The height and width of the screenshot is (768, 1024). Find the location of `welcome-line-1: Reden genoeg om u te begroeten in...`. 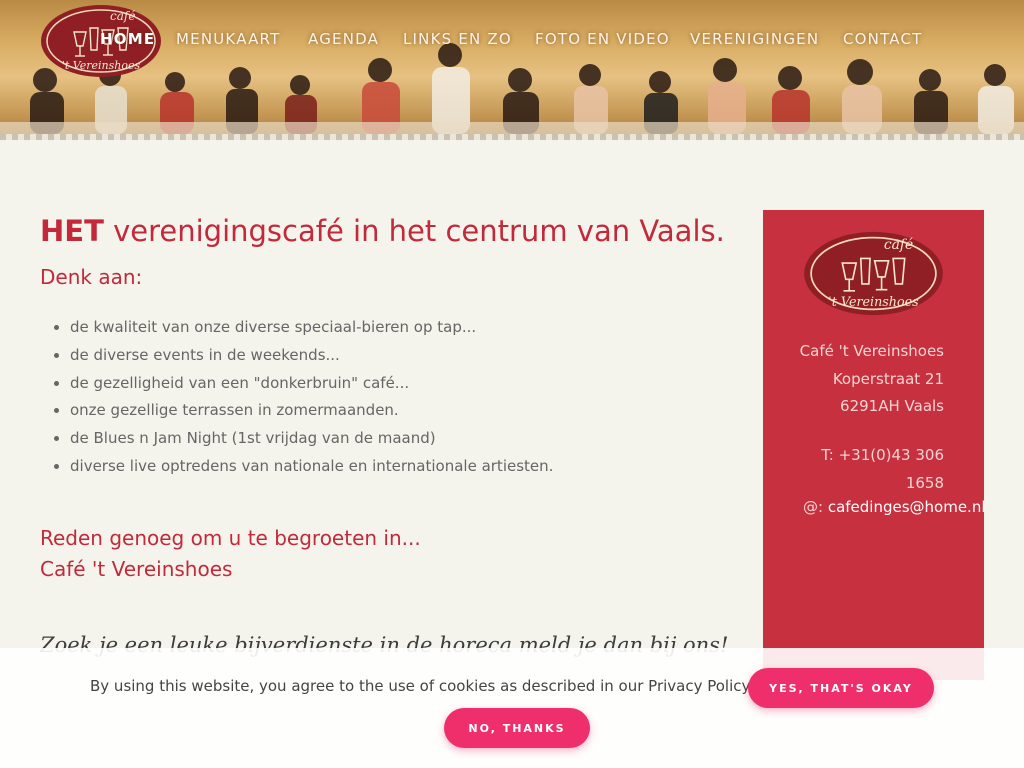

welcome-line-1: Reden genoeg om u te begroeten in... is located at coordinates (230, 537).